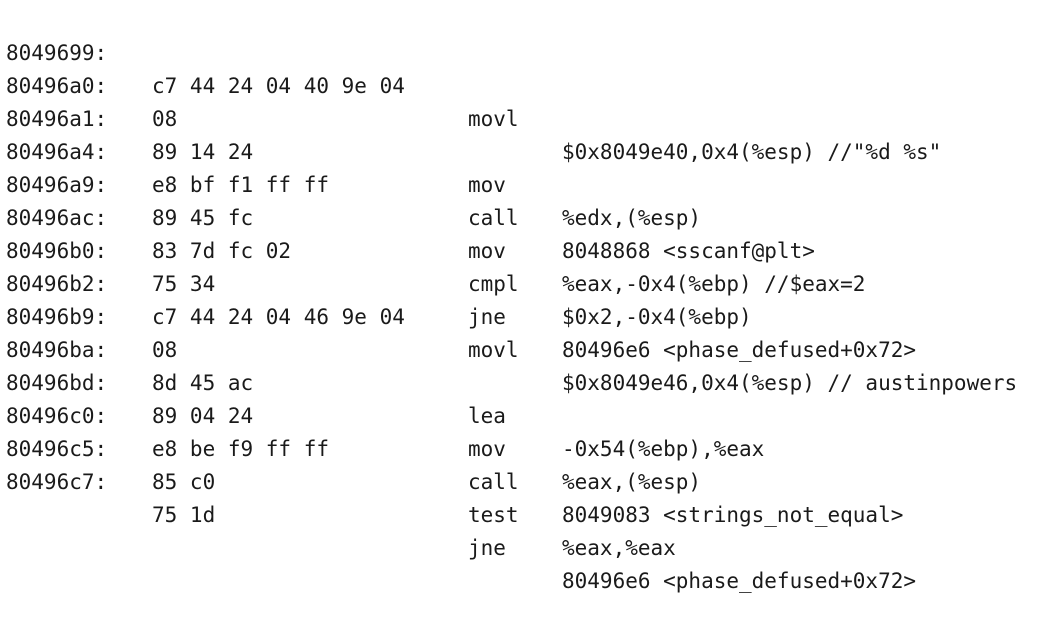 Image resolution: width=1054 pixels, height=631 pixels. I want to click on instruction-mnemonic: jne, so click(487, 548).